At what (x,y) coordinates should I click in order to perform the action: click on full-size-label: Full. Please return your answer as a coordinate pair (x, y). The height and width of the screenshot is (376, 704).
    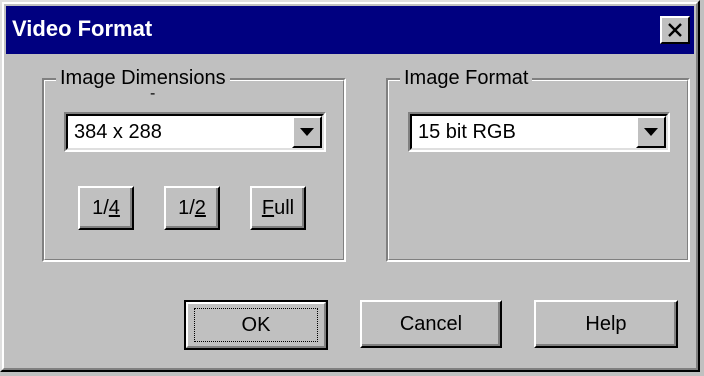
    Looking at the image, I should click on (278, 208).